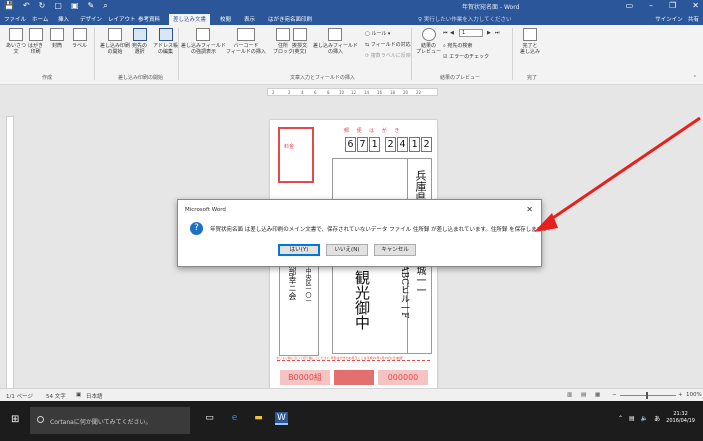  Describe the element at coordinates (388, 55) in the screenshot. I see `update-labels-button: ⟳ 複数ラベルに反映` at that location.